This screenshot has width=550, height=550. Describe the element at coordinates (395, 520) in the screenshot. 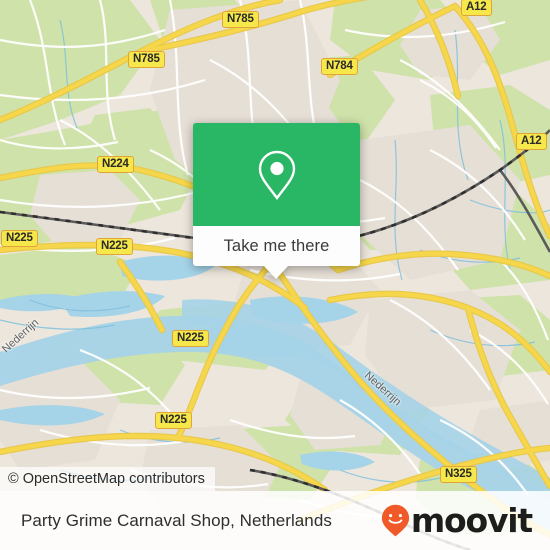

I see `moovit-pin-icon` at that location.